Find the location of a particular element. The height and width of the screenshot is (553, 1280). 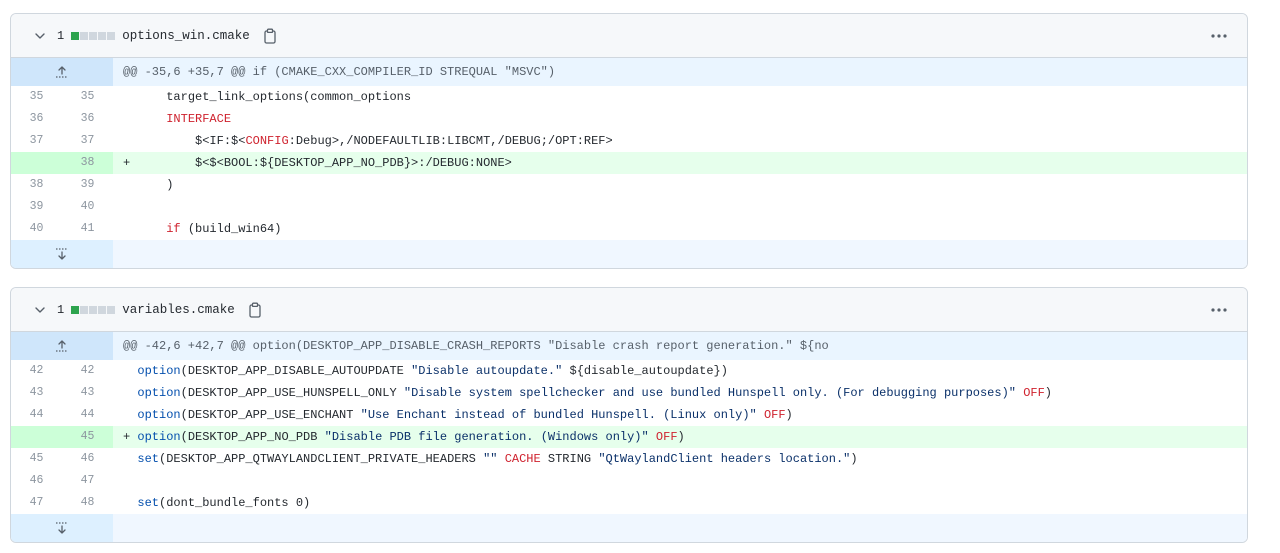

old-line-number: 43 is located at coordinates (36, 393).